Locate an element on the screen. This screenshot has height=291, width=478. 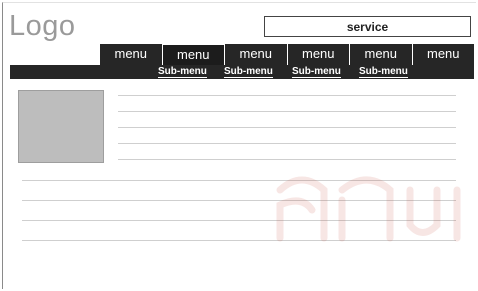
menu-item-6: menu is located at coordinates (443, 54).